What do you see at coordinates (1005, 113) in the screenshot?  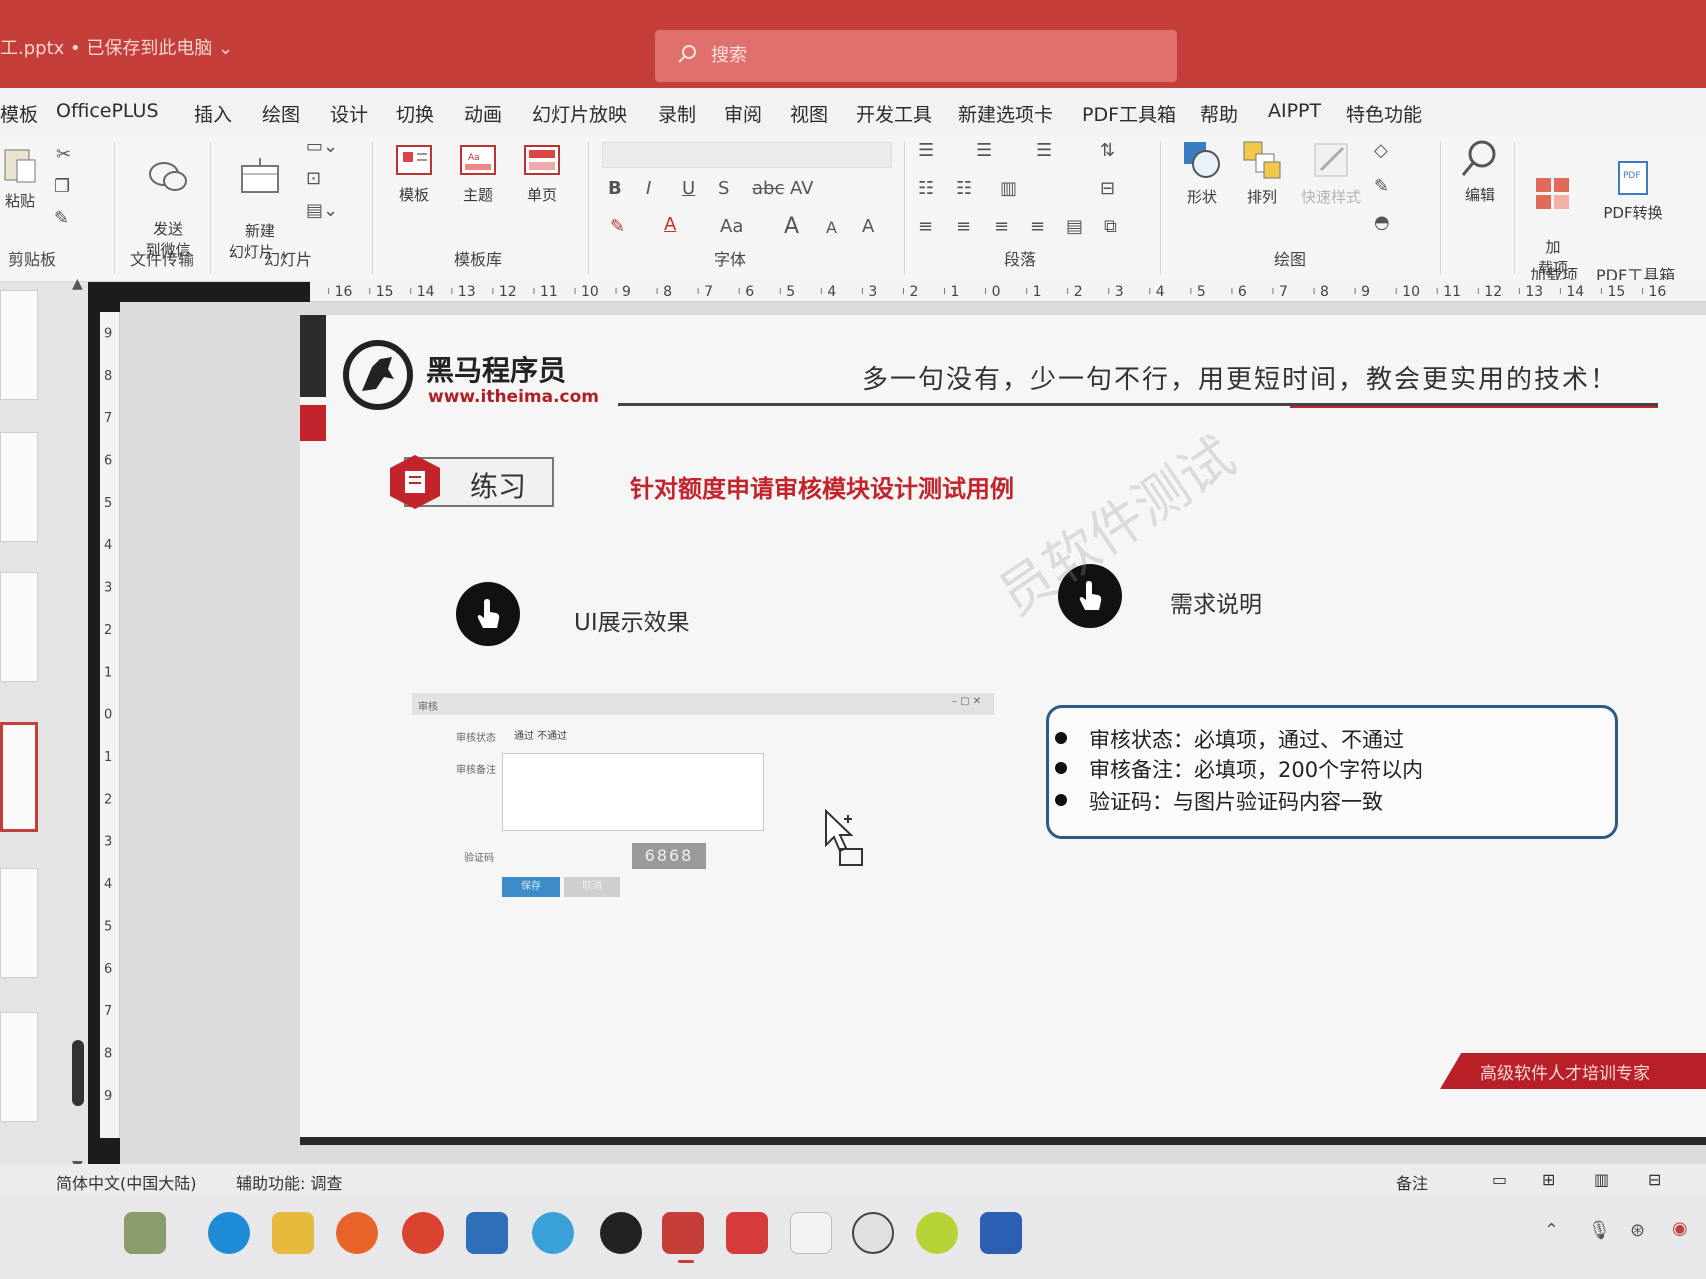 I see `tab-new-tab: 新建选项卡` at bounding box center [1005, 113].